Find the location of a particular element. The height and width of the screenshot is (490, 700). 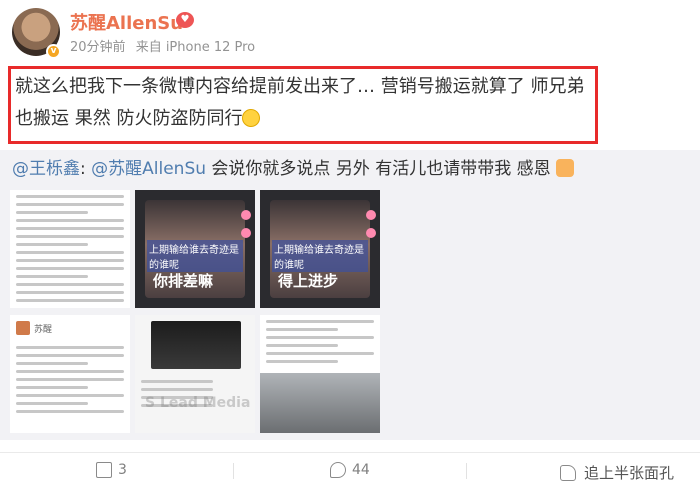

repost-body: 会说你就多说点 另外 有活儿也请带带我 感恩 is located at coordinates (378, 169).